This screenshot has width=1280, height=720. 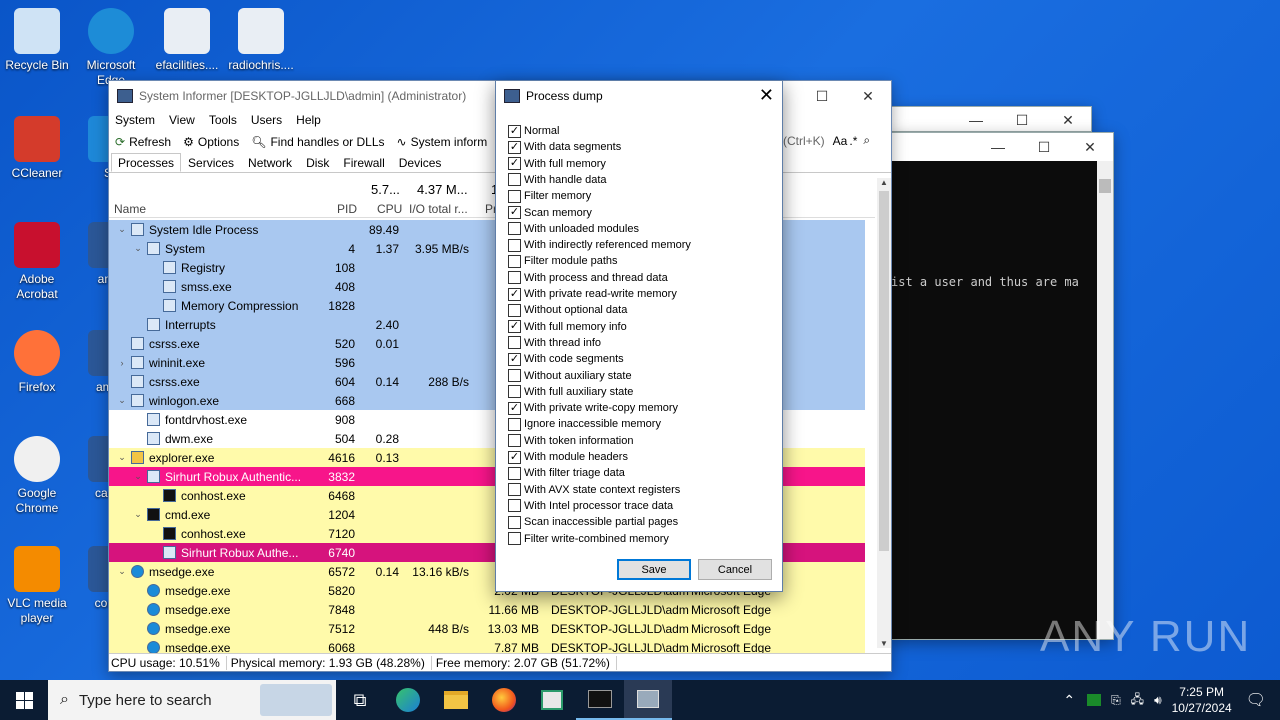 I want to click on dump-option-filter-memory: Filter memory, so click(x=549, y=196).